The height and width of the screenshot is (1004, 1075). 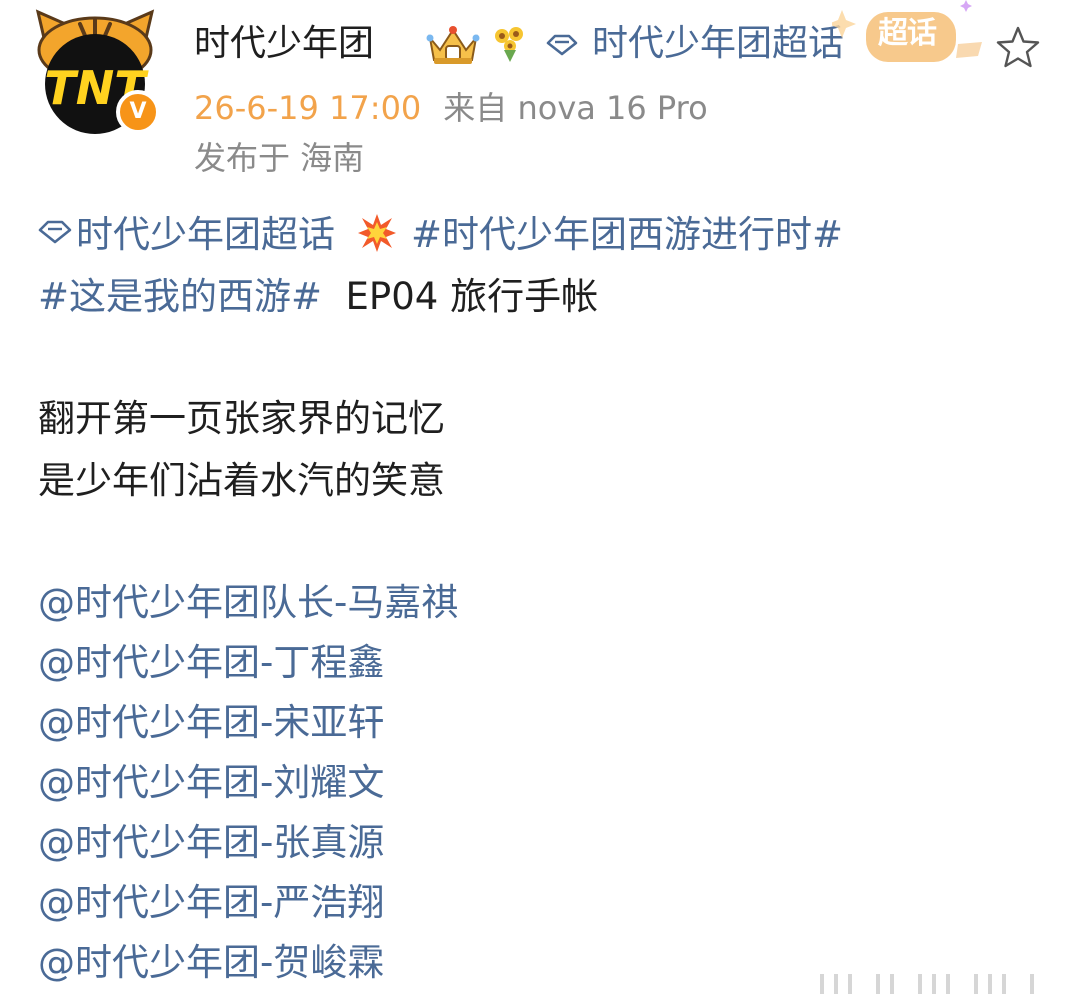 What do you see at coordinates (1018, 48) in the screenshot?
I see `favorite-star-icon` at bounding box center [1018, 48].